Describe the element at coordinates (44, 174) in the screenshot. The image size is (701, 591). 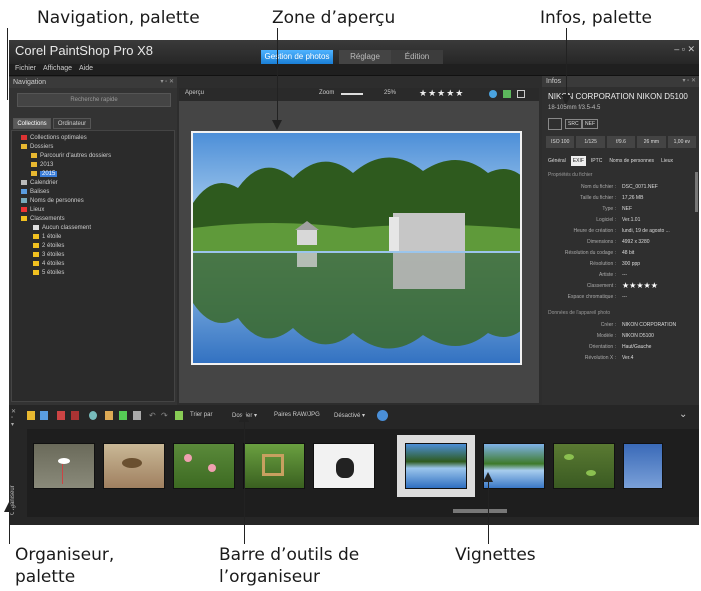
I see `tree-2015: 2015` at that location.